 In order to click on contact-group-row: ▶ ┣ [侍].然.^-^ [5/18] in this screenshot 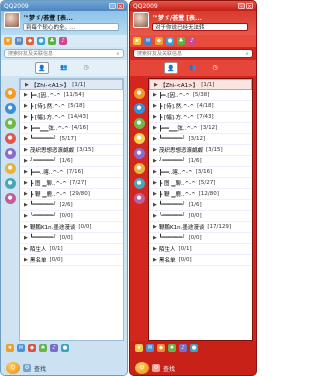, I will do `click(71, 106)`.